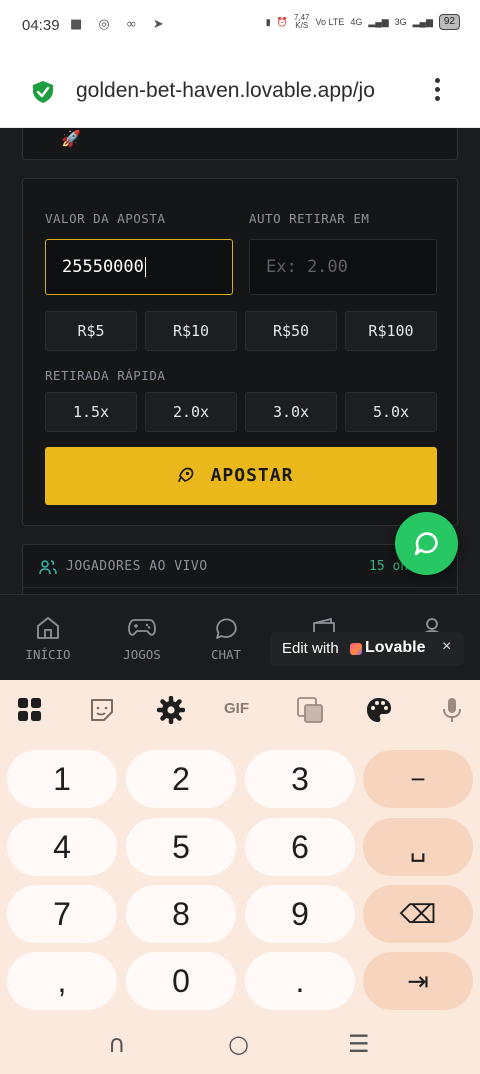  What do you see at coordinates (41, 25) in the screenshot?
I see `status-time: 04:39` at bounding box center [41, 25].